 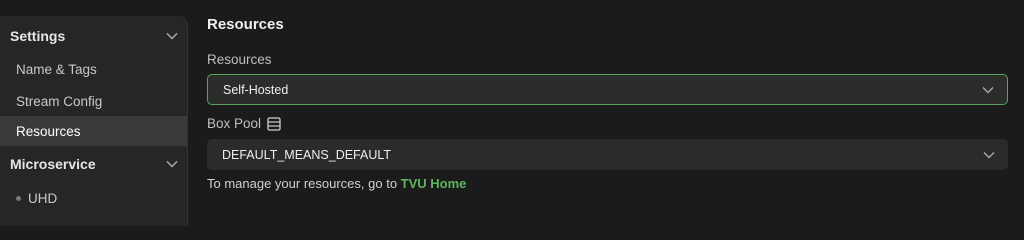 I want to click on resources-label: Resources, so click(x=239, y=59).